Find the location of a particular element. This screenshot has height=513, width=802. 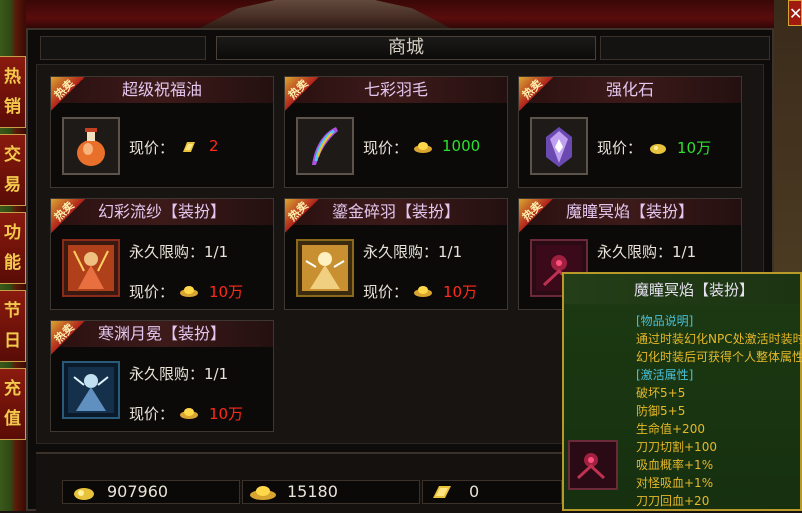

tab-recharge: 充值 is located at coordinates (13, 404).